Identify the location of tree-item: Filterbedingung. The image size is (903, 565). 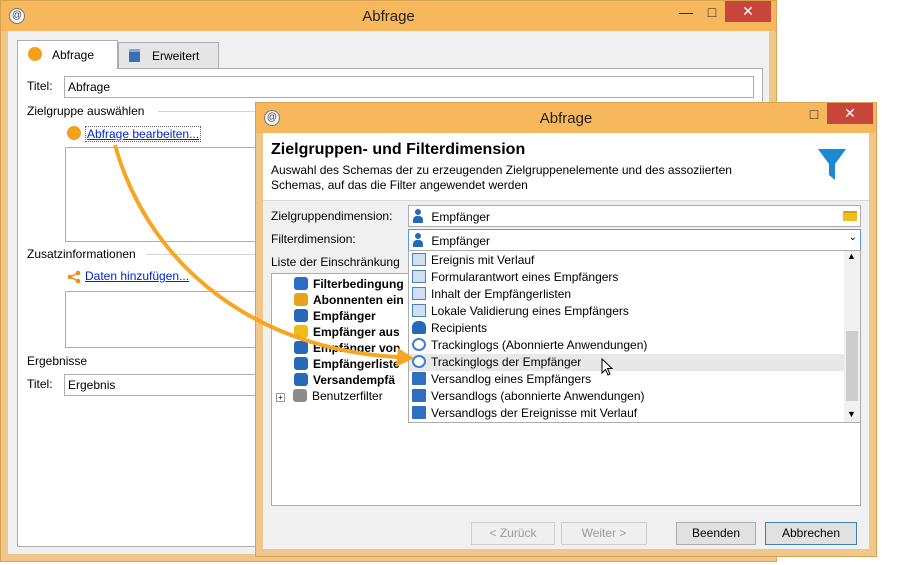
(340, 285).